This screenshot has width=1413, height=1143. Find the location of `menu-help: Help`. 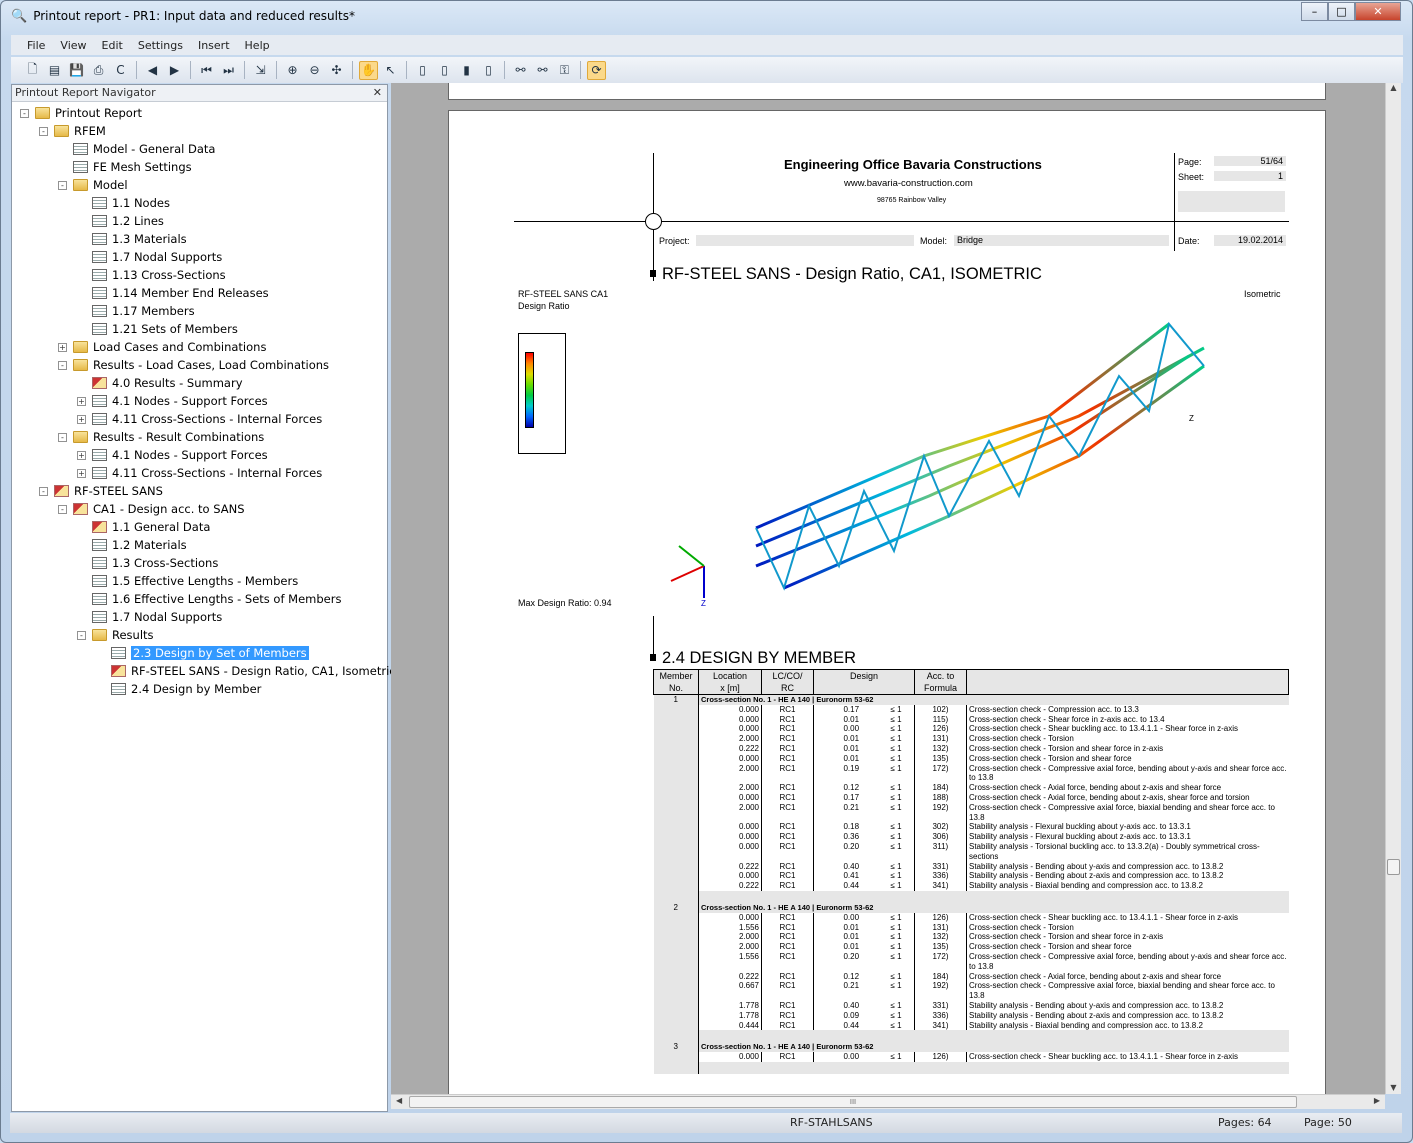

menu-help: Help is located at coordinates (257, 45).